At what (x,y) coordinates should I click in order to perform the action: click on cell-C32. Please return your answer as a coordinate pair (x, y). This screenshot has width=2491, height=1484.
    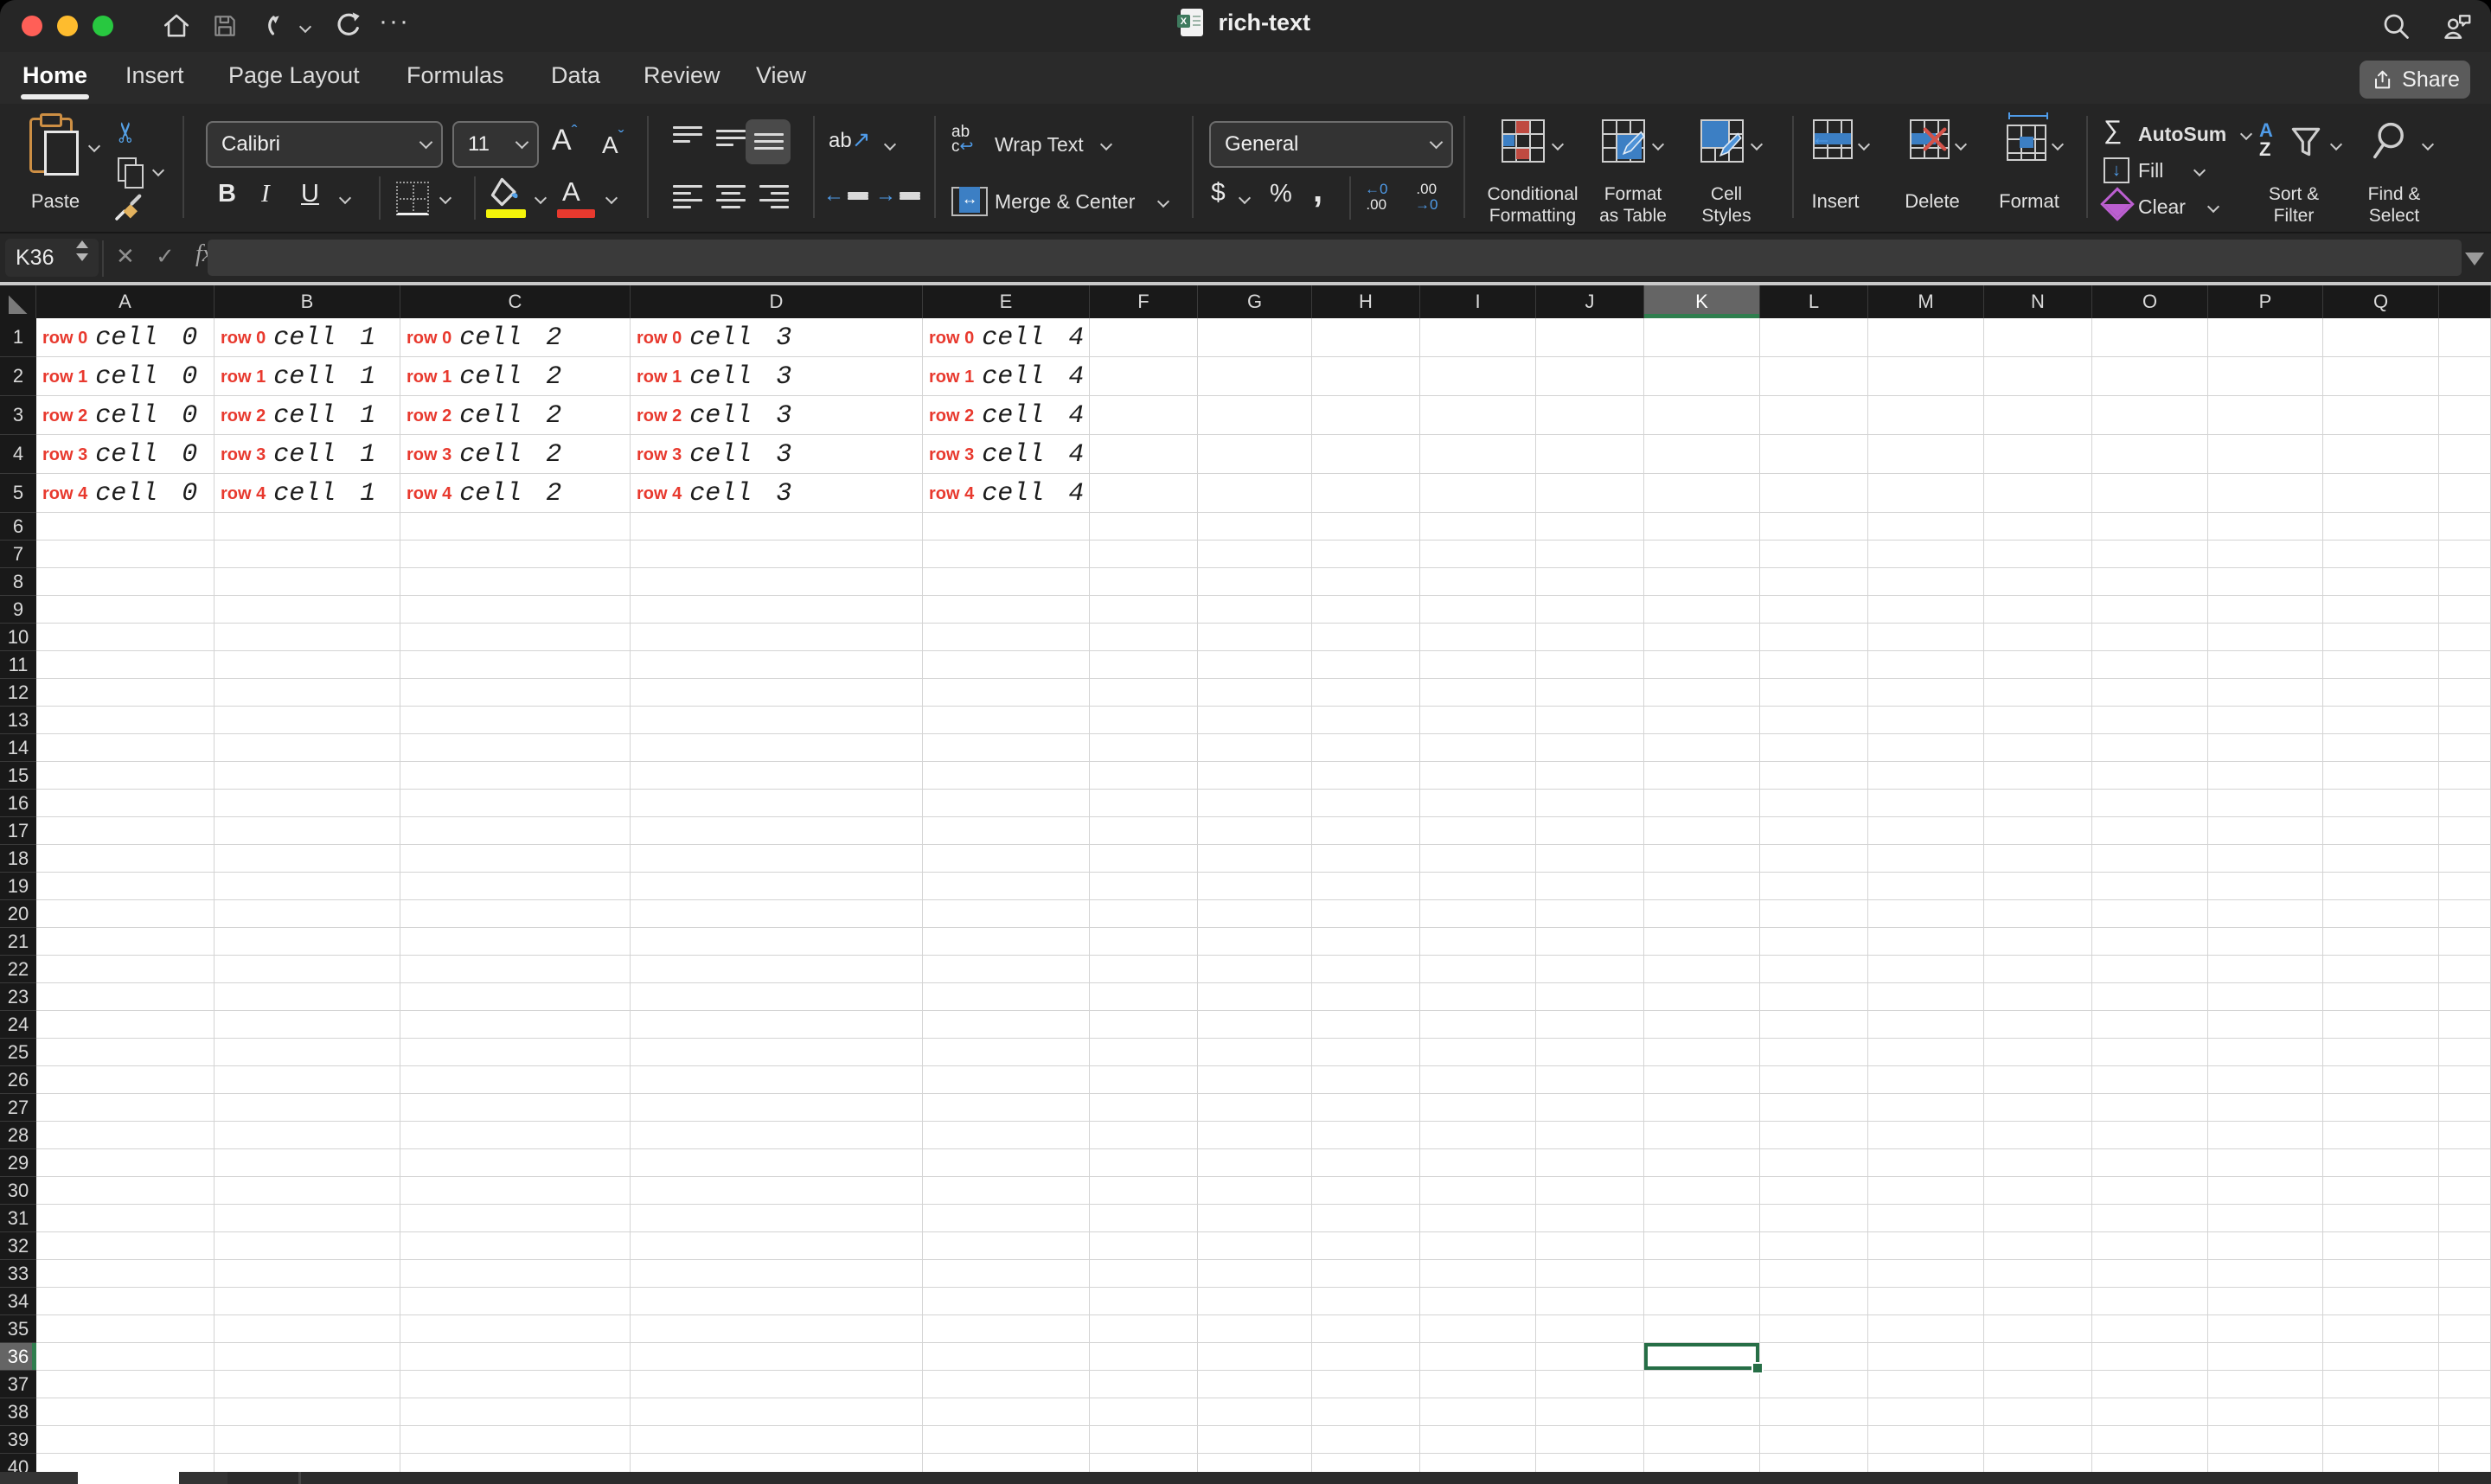
    Looking at the image, I should click on (516, 1246).